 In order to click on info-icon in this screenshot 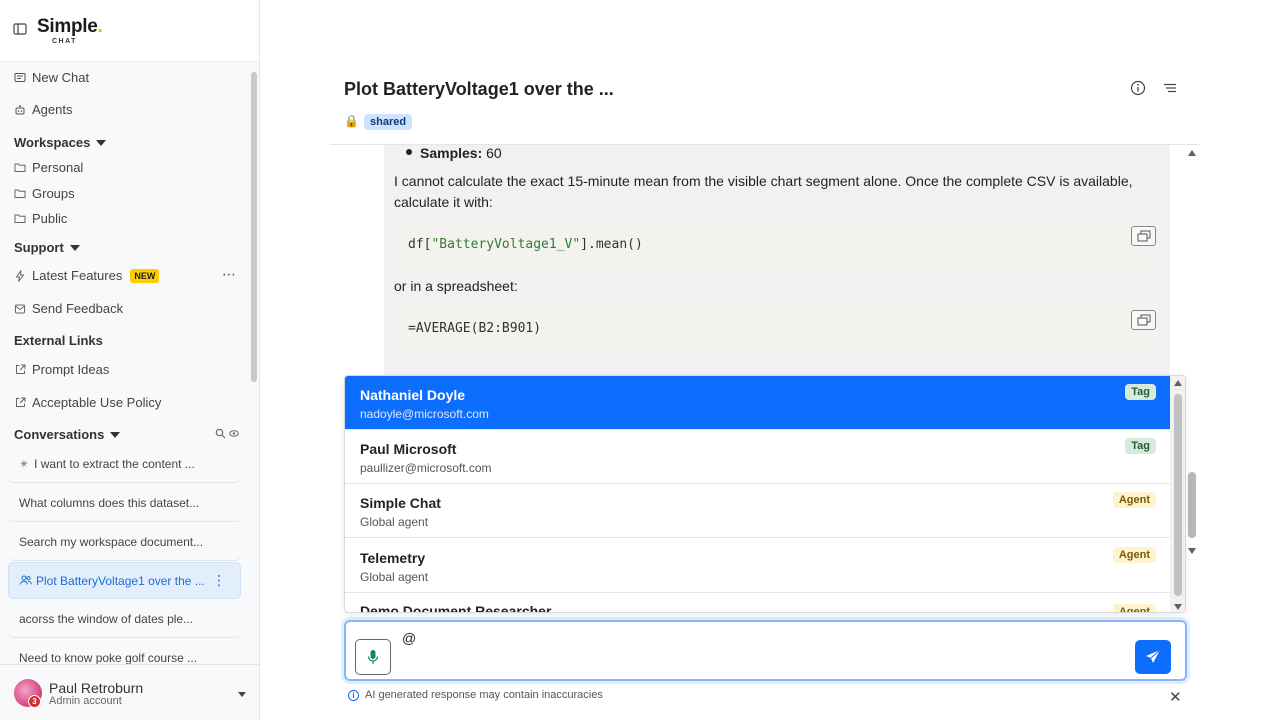, I will do `click(1138, 88)`.